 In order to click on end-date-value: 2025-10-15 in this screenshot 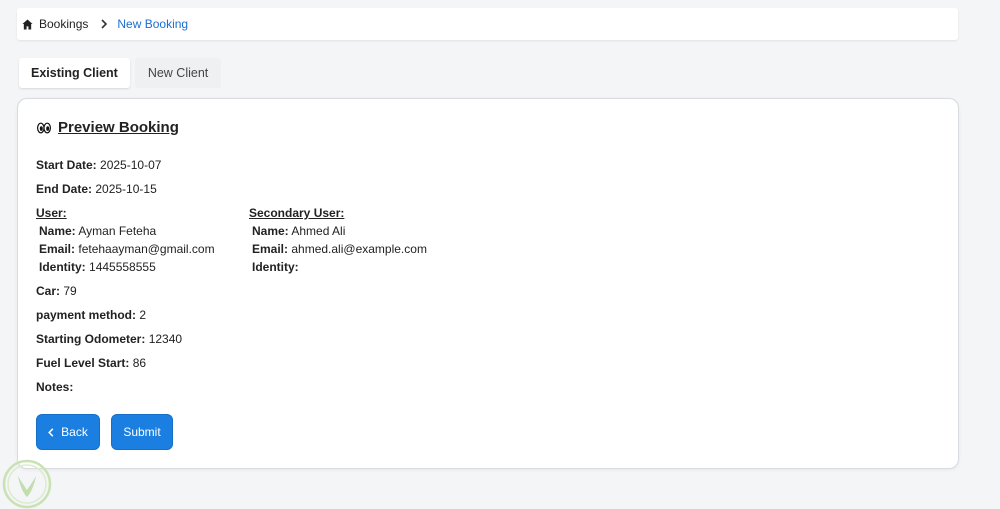, I will do `click(126, 189)`.